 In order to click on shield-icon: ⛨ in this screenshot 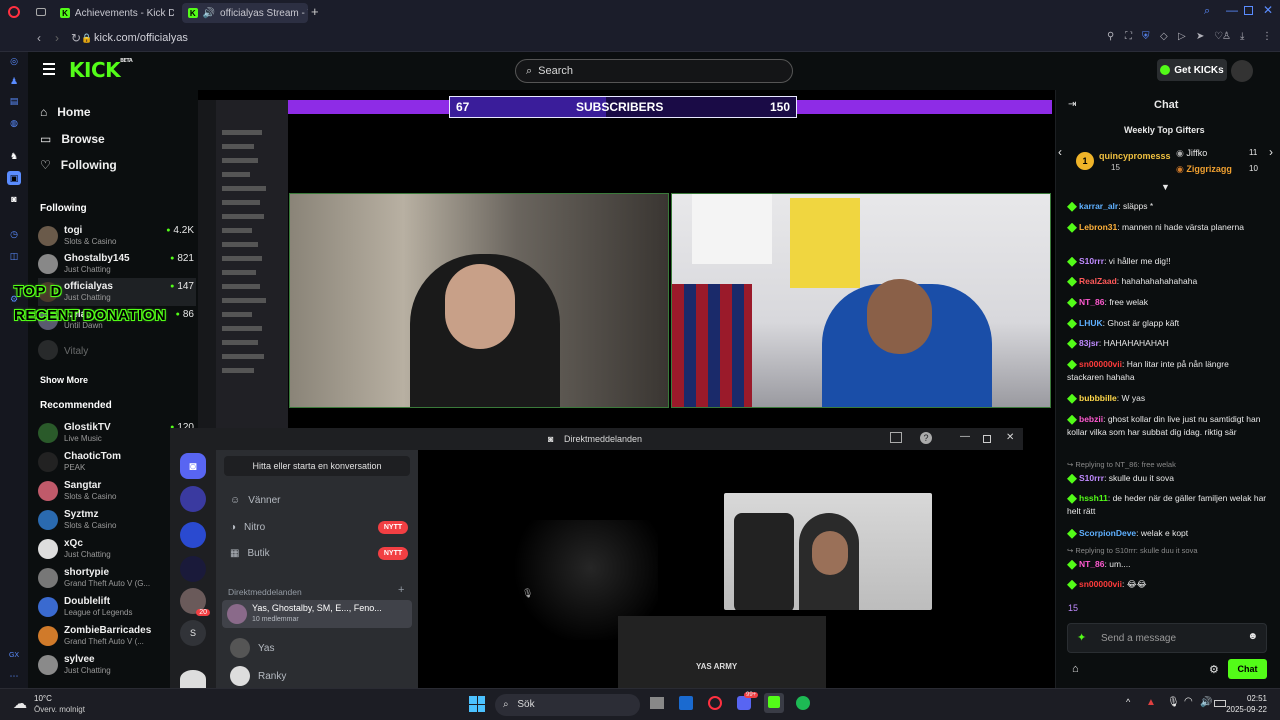, I will do `click(1146, 36)`.